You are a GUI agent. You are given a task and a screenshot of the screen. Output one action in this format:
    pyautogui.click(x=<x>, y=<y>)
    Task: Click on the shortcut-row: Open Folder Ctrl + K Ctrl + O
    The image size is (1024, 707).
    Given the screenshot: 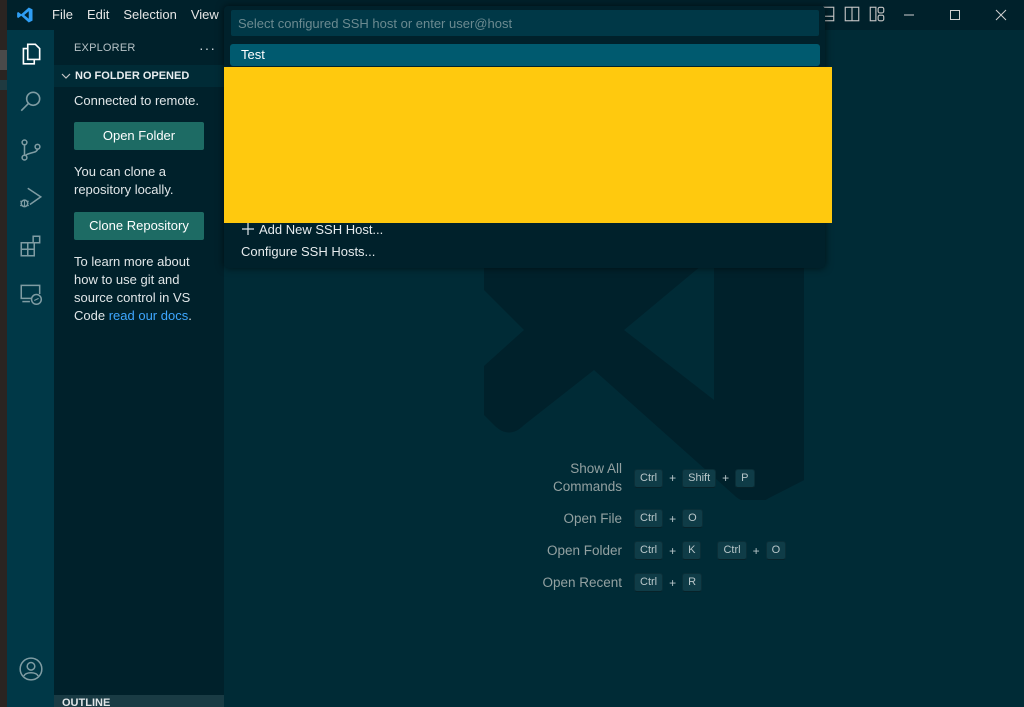 What is the action you would take?
    pyautogui.click(x=650, y=550)
    